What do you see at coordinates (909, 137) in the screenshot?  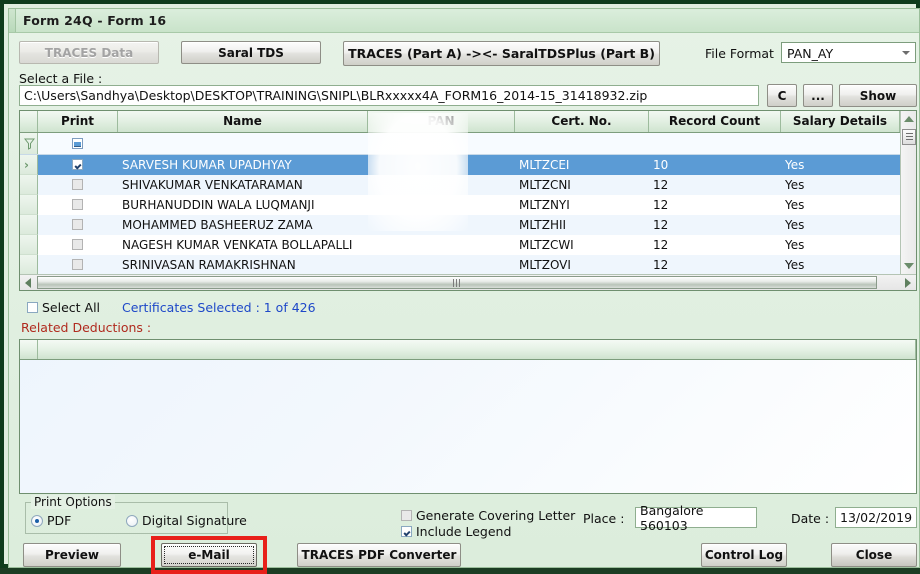 I see `vertical-scroll-thumb` at bounding box center [909, 137].